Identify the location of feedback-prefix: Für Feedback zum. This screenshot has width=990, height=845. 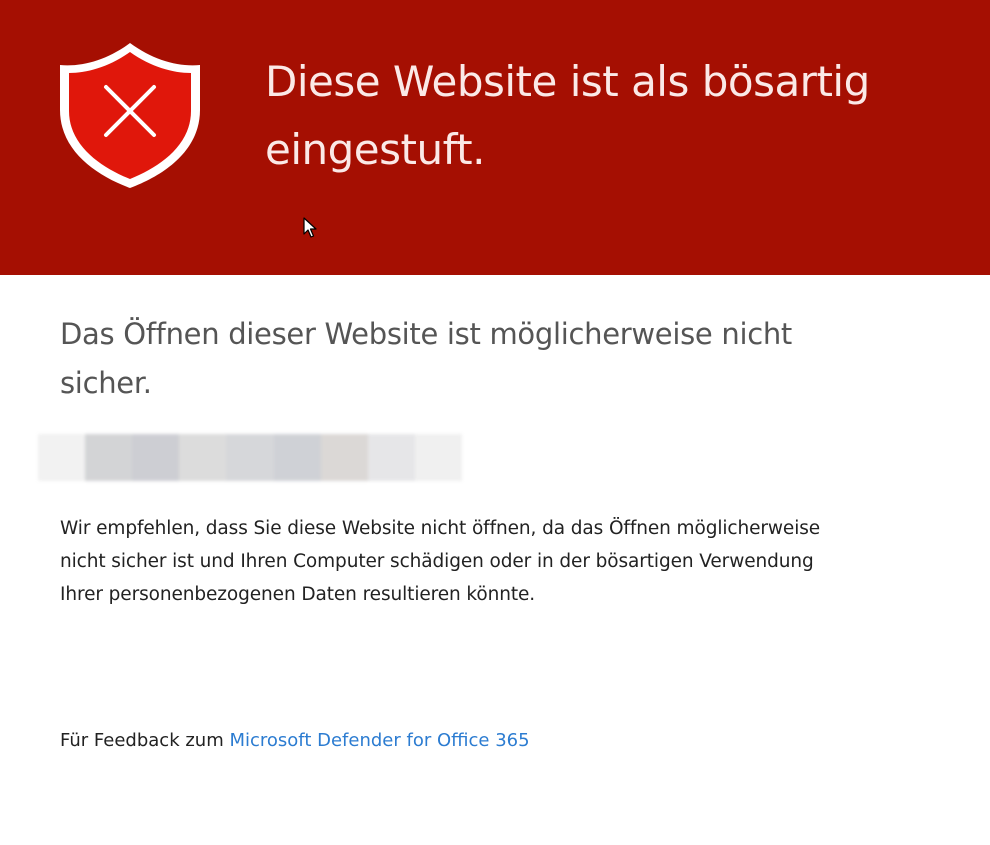
(142, 740).